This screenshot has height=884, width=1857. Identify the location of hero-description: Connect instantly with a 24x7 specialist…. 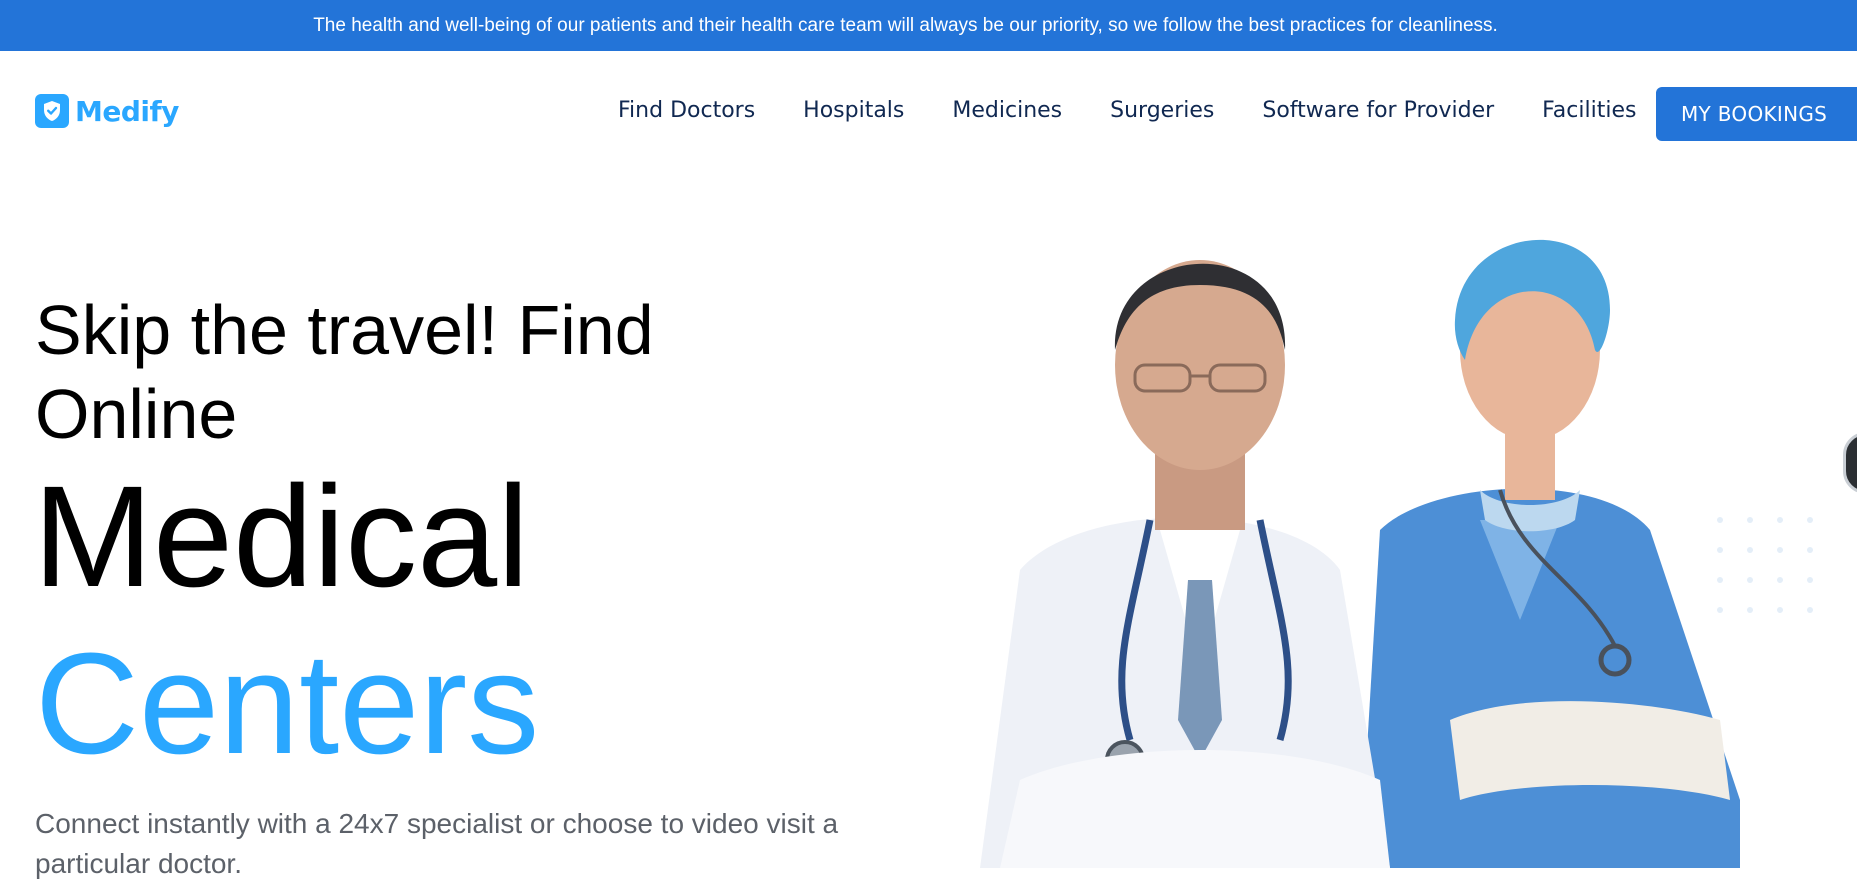
(437, 843).